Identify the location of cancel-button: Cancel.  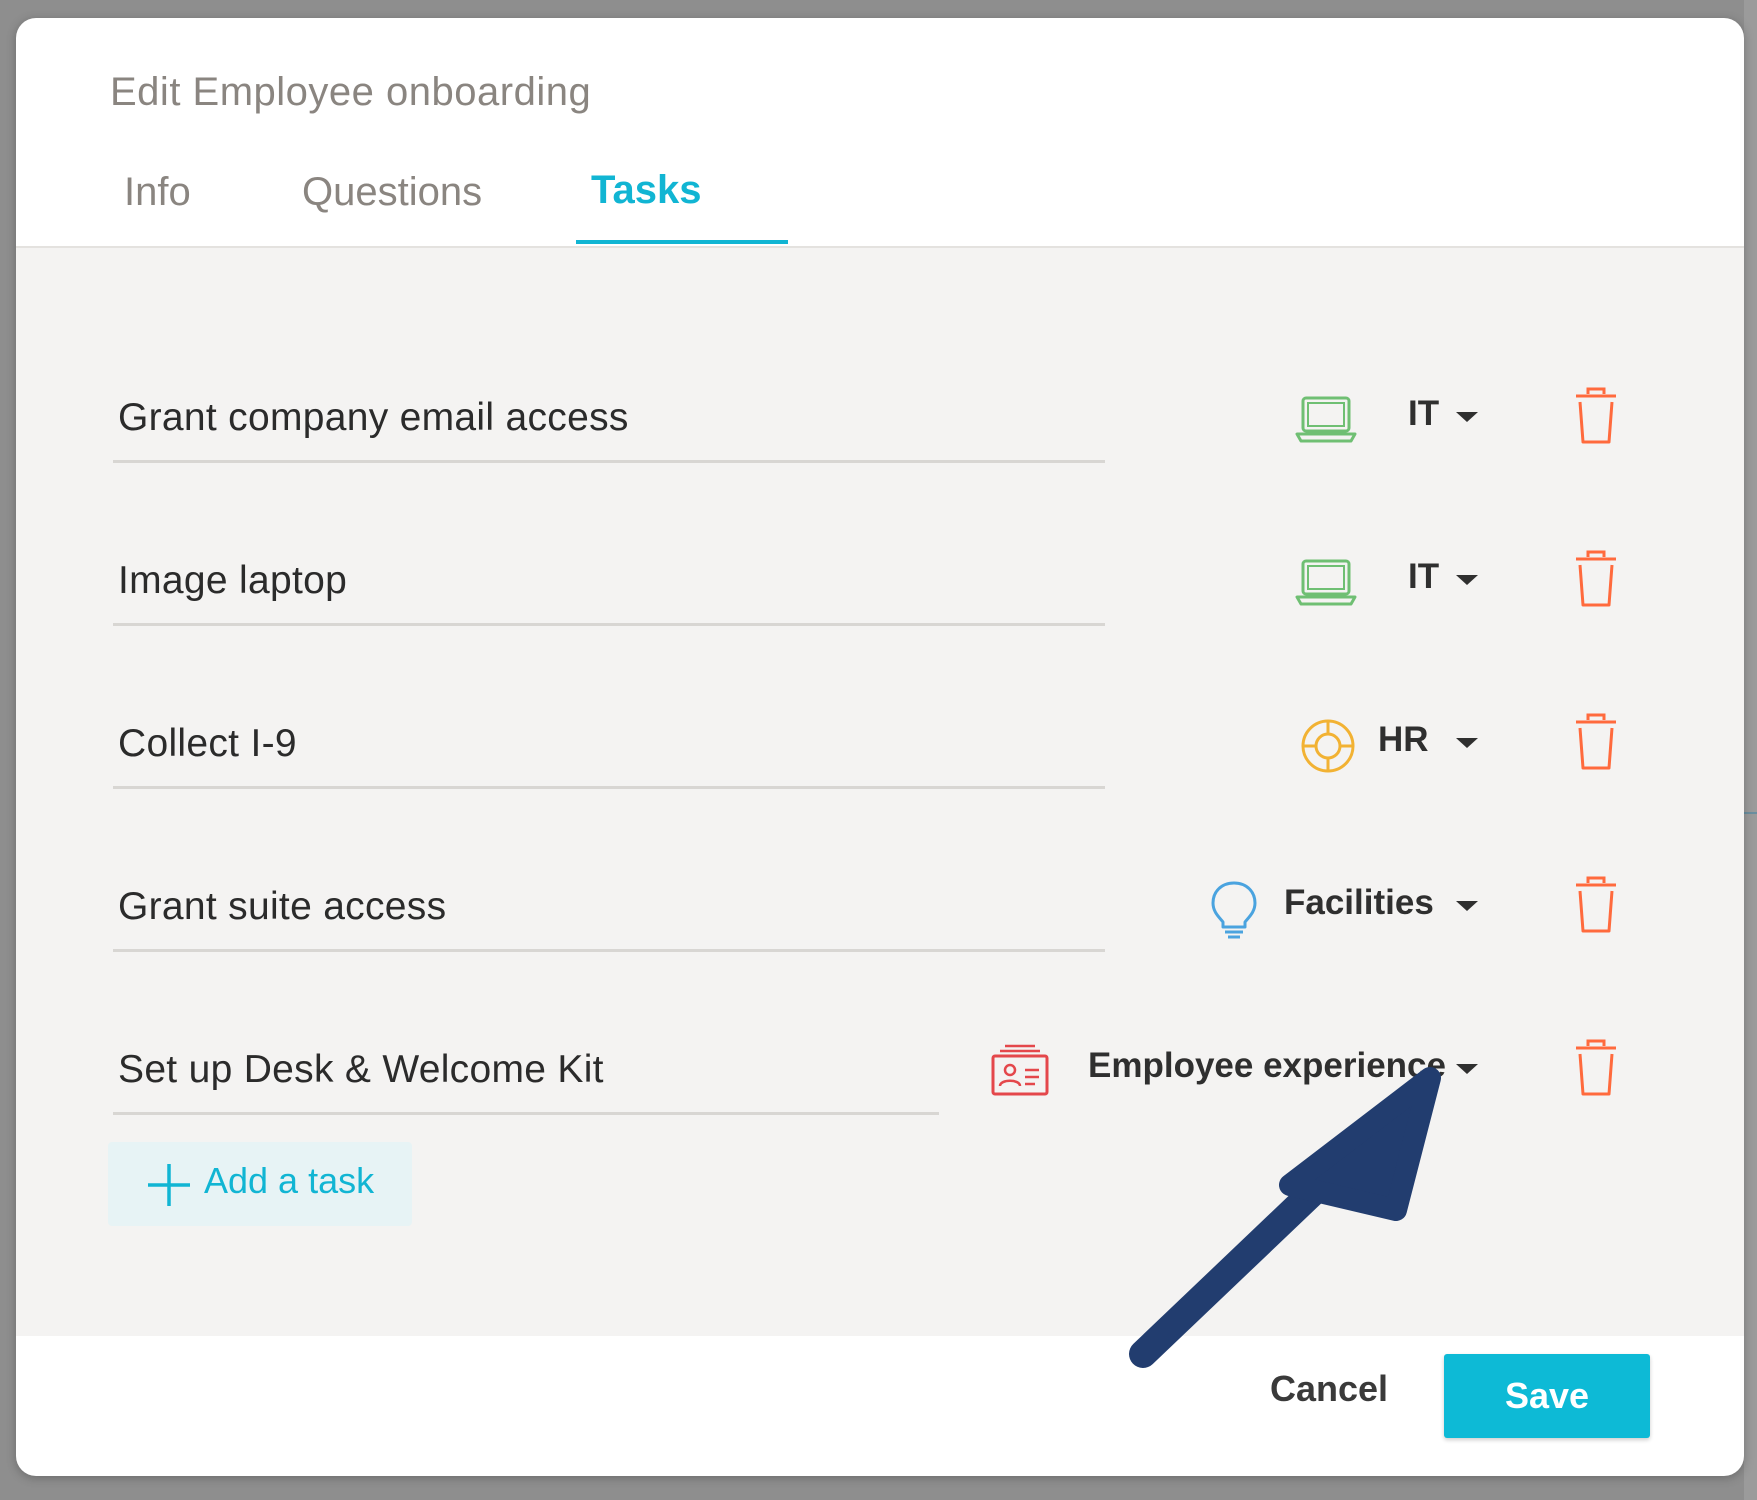
(1329, 1389).